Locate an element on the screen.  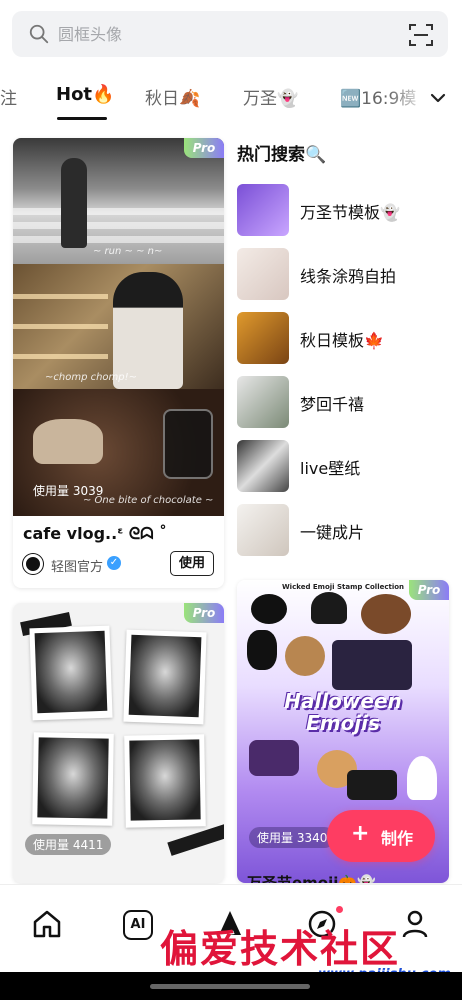
usage-count: 使用量 3340 is located at coordinates (292, 837).